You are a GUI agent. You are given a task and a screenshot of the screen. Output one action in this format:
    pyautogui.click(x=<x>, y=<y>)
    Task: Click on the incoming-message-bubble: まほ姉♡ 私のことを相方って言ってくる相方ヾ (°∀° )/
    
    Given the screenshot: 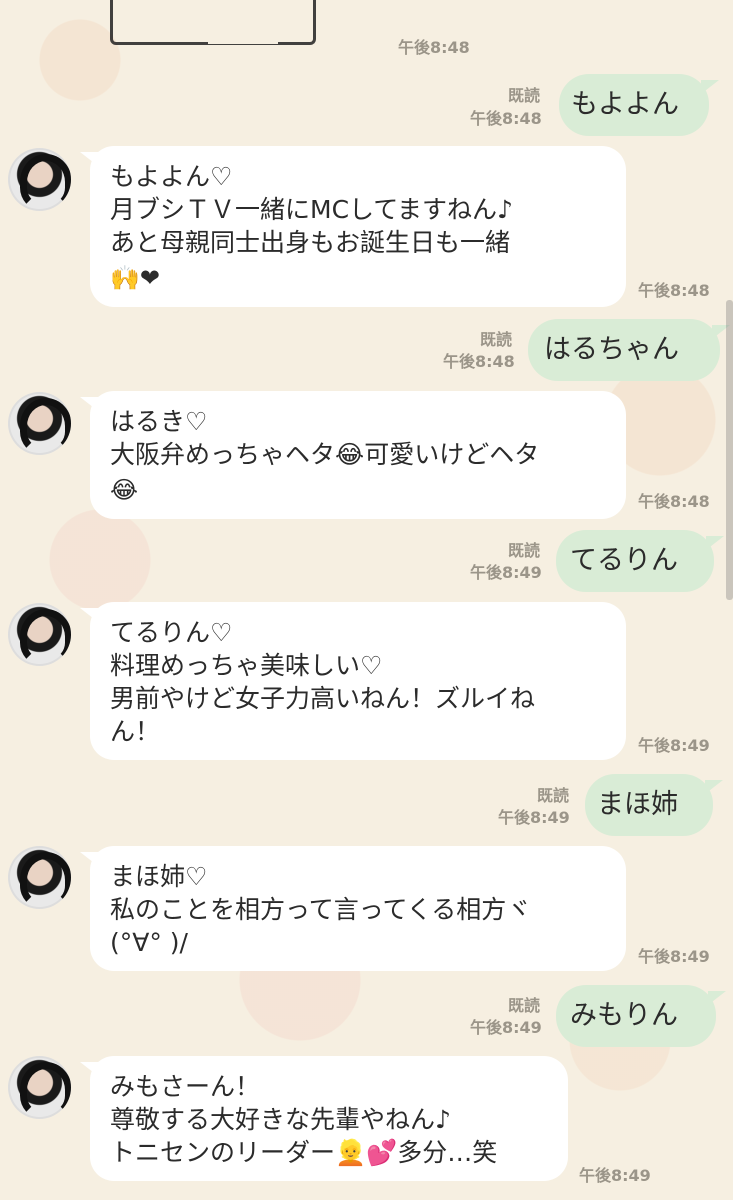 What is the action you would take?
    pyautogui.click(x=353, y=908)
    